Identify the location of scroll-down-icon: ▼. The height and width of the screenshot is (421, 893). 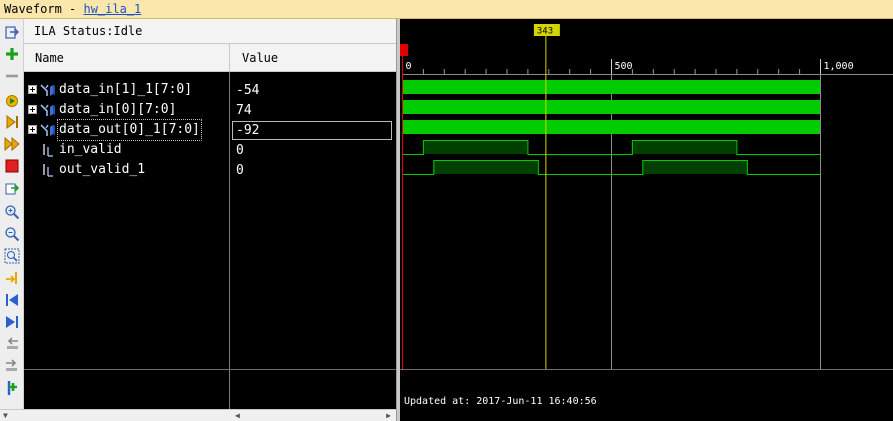
(5, 415).